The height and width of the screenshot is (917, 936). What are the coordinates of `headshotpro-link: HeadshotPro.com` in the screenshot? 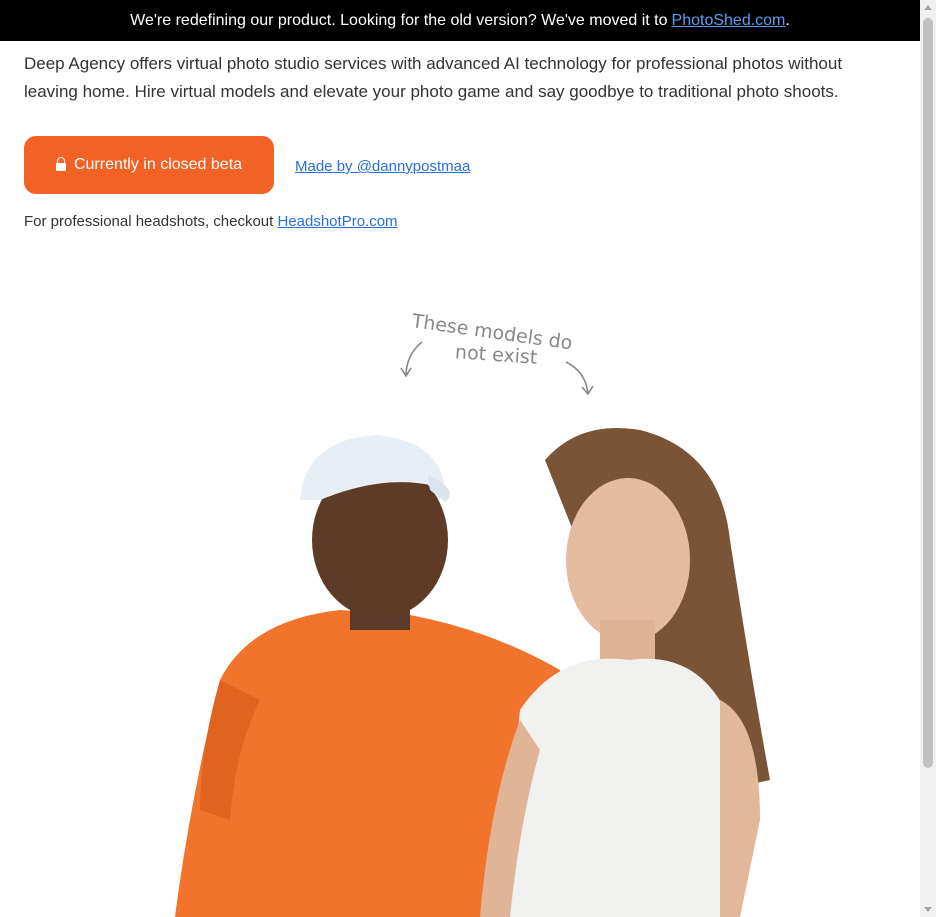 It's located at (337, 221).